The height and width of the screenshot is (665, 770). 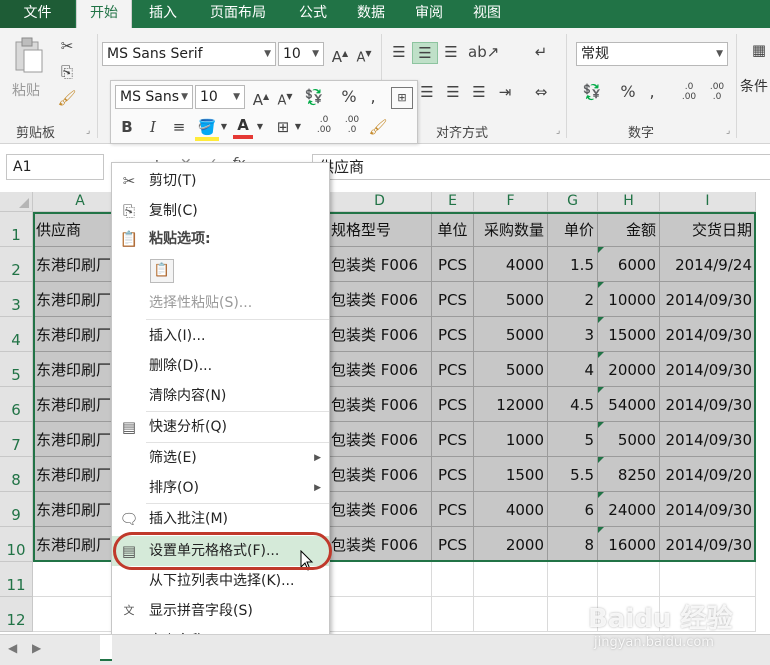 What do you see at coordinates (220, 611) in the screenshot?
I see `menu-item-show-phonetic: 文 显示拼音字段(S)` at bounding box center [220, 611].